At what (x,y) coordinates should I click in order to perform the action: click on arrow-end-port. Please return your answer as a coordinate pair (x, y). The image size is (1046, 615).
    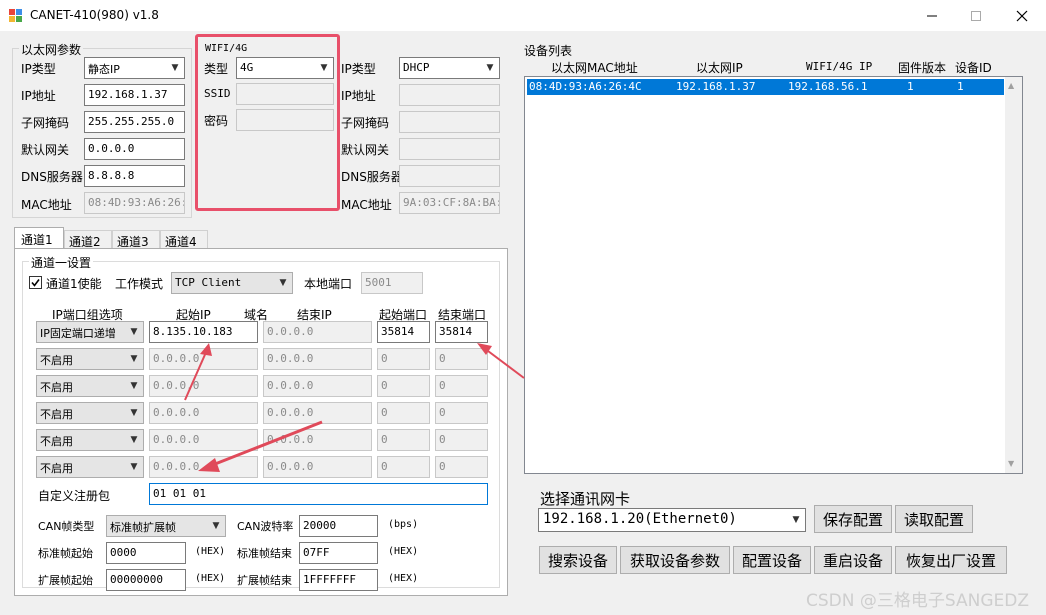
    Looking at the image, I should click on (504, 363).